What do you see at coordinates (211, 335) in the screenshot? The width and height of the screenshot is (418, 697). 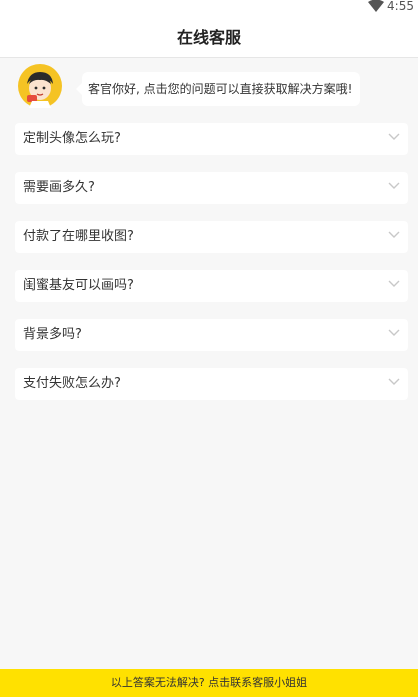 I see `faq-item: 背景多吗?` at bounding box center [211, 335].